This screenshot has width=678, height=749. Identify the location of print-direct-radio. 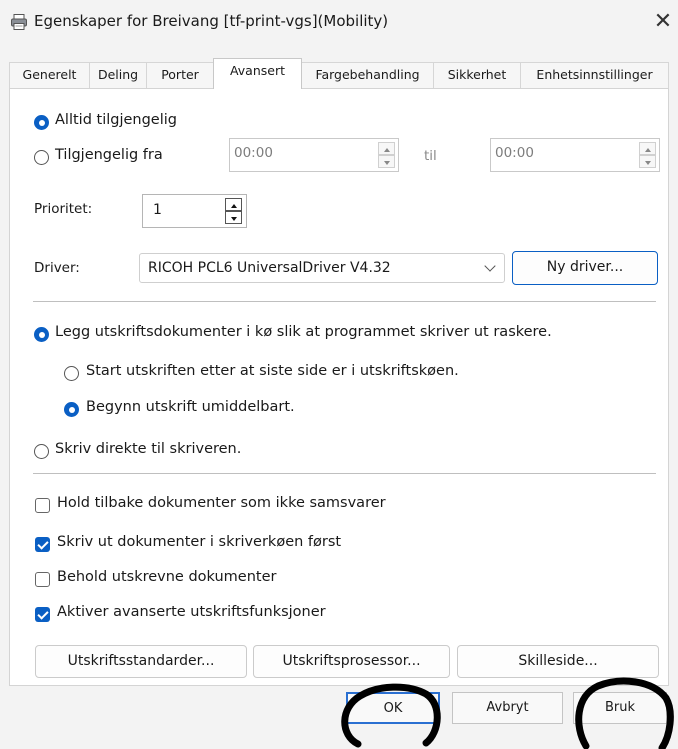
(41, 451).